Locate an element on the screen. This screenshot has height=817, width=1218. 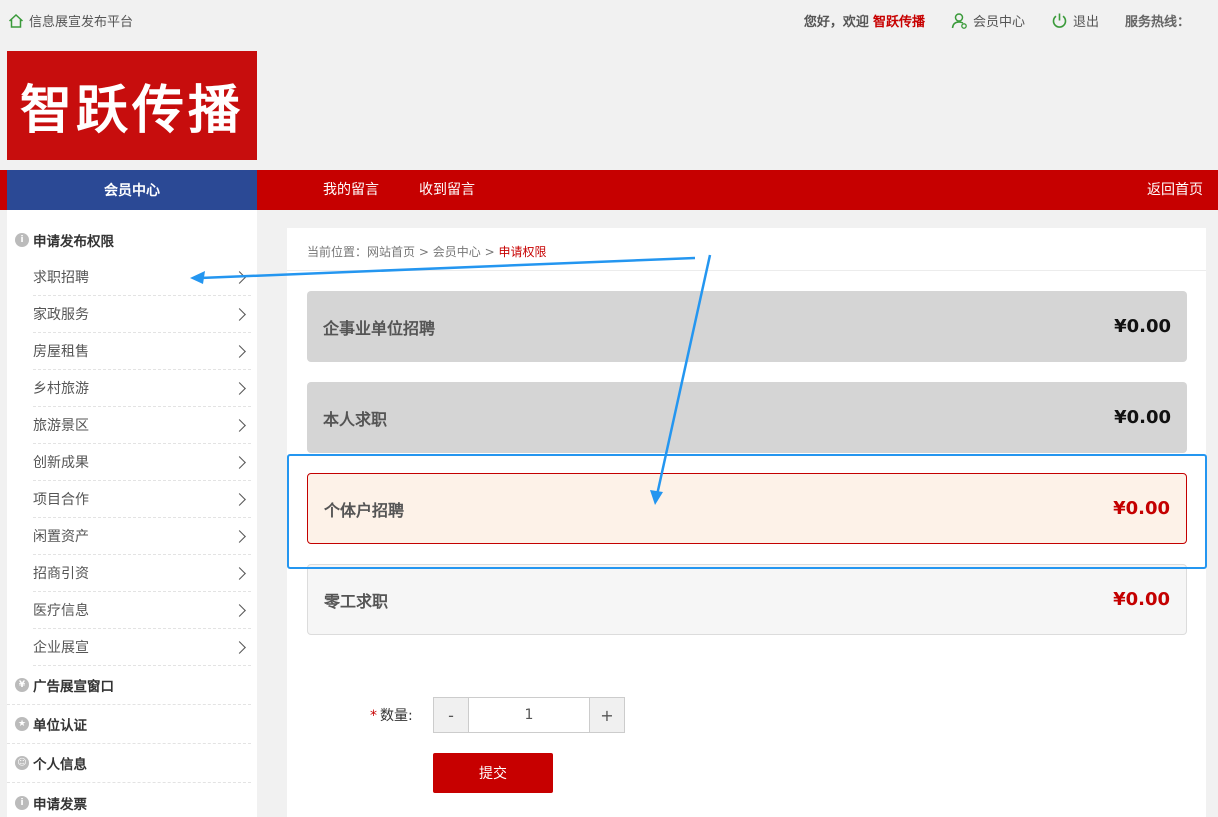
sidebar-item-housing: 房屋租售 is located at coordinates (142, 351).